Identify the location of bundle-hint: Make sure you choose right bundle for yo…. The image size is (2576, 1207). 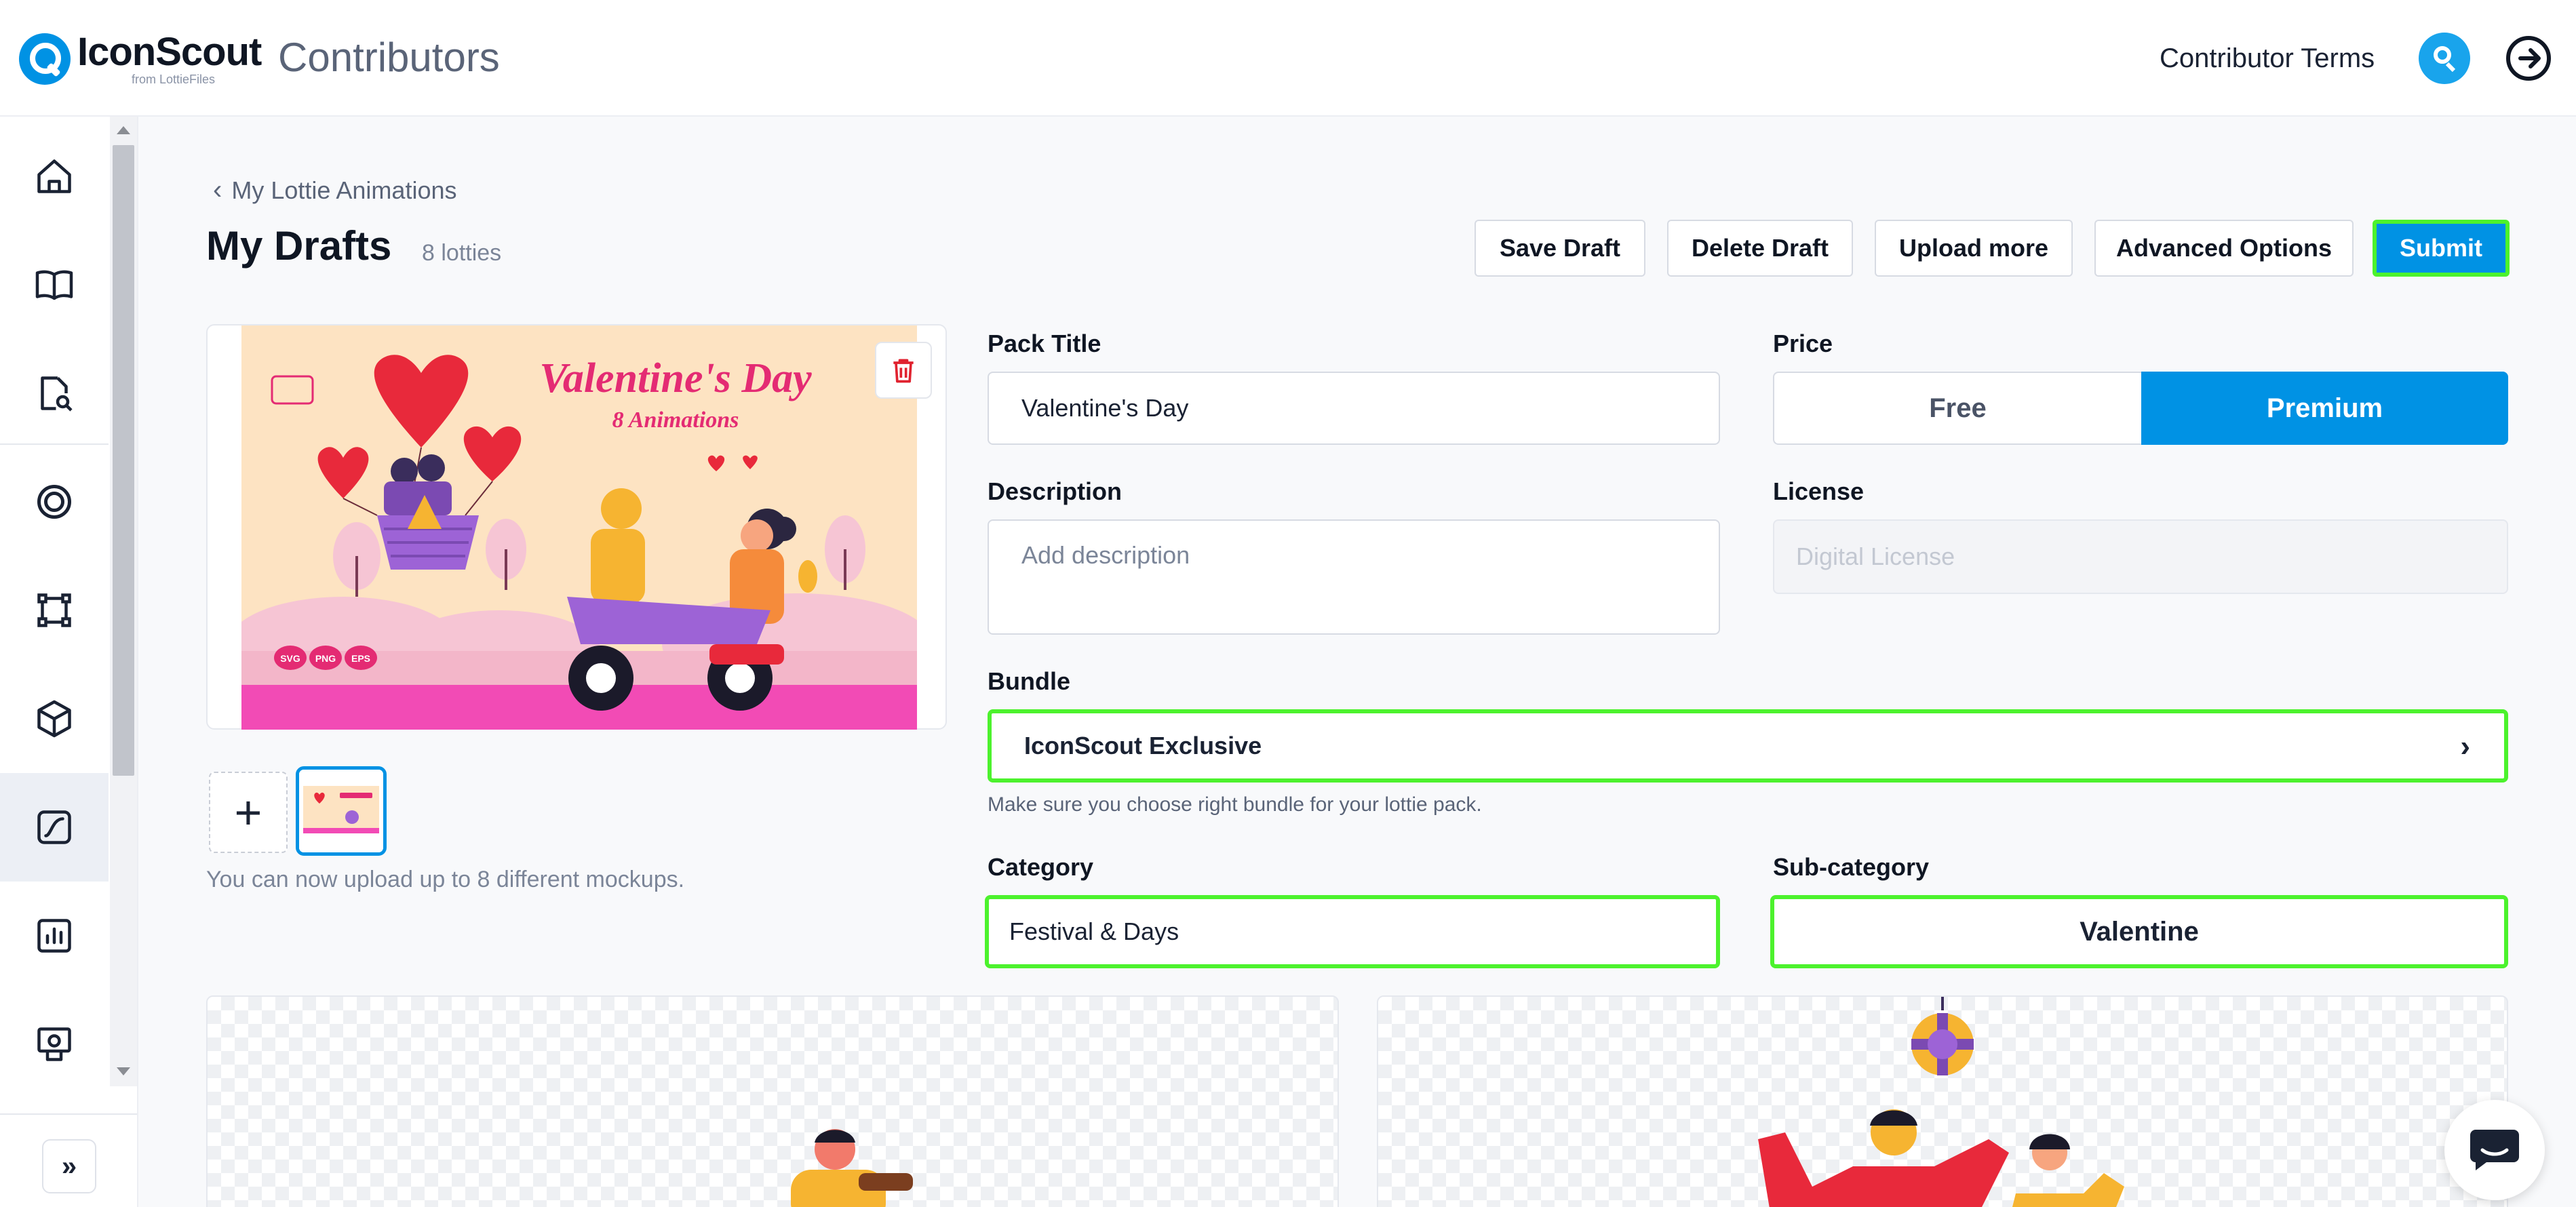
(1235, 804).